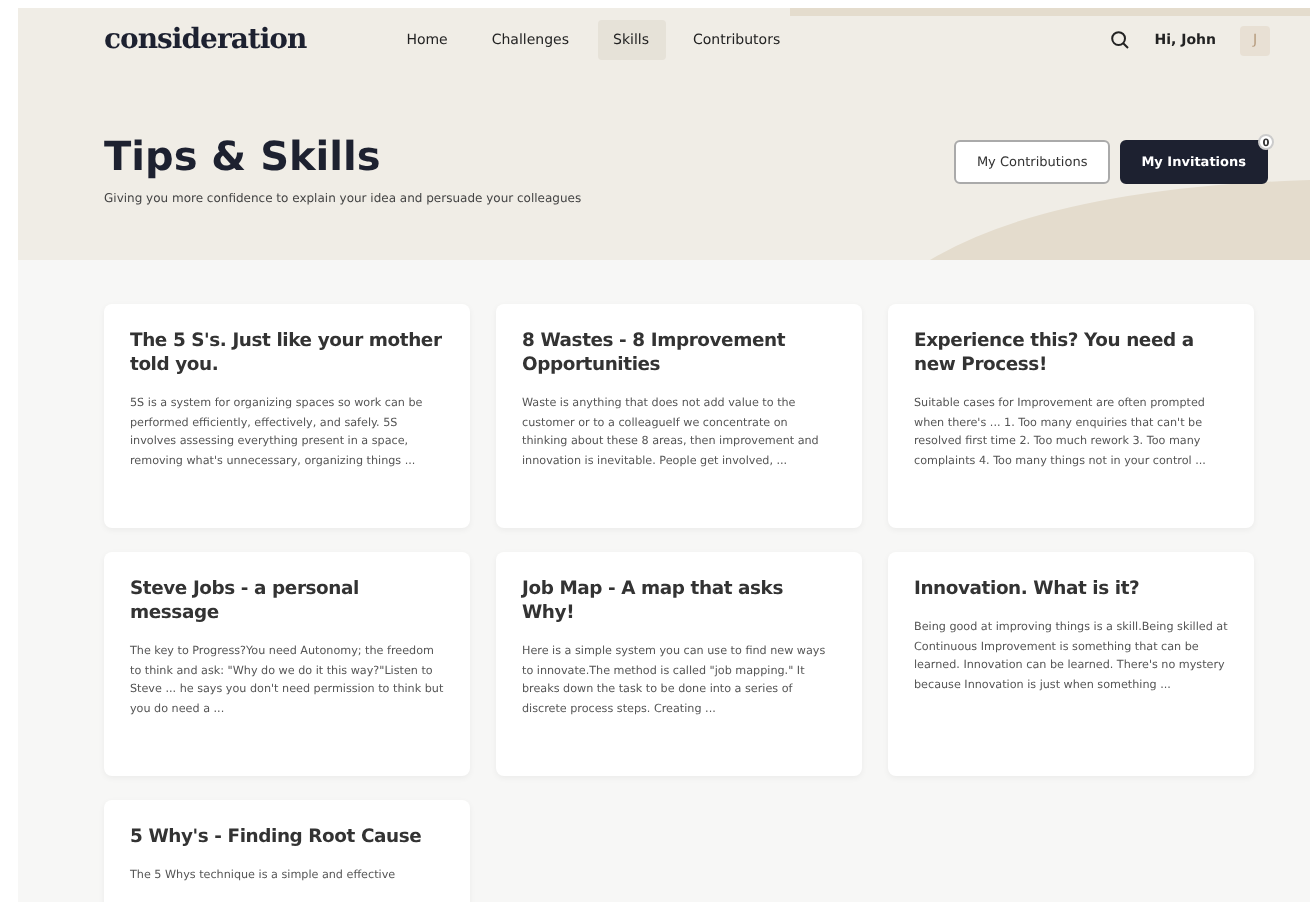  Describe the element at coordinates (655, 354) in the screenshot. I see `card-title: 8 Wastes - 8 Improvement Opportunities` at that location.